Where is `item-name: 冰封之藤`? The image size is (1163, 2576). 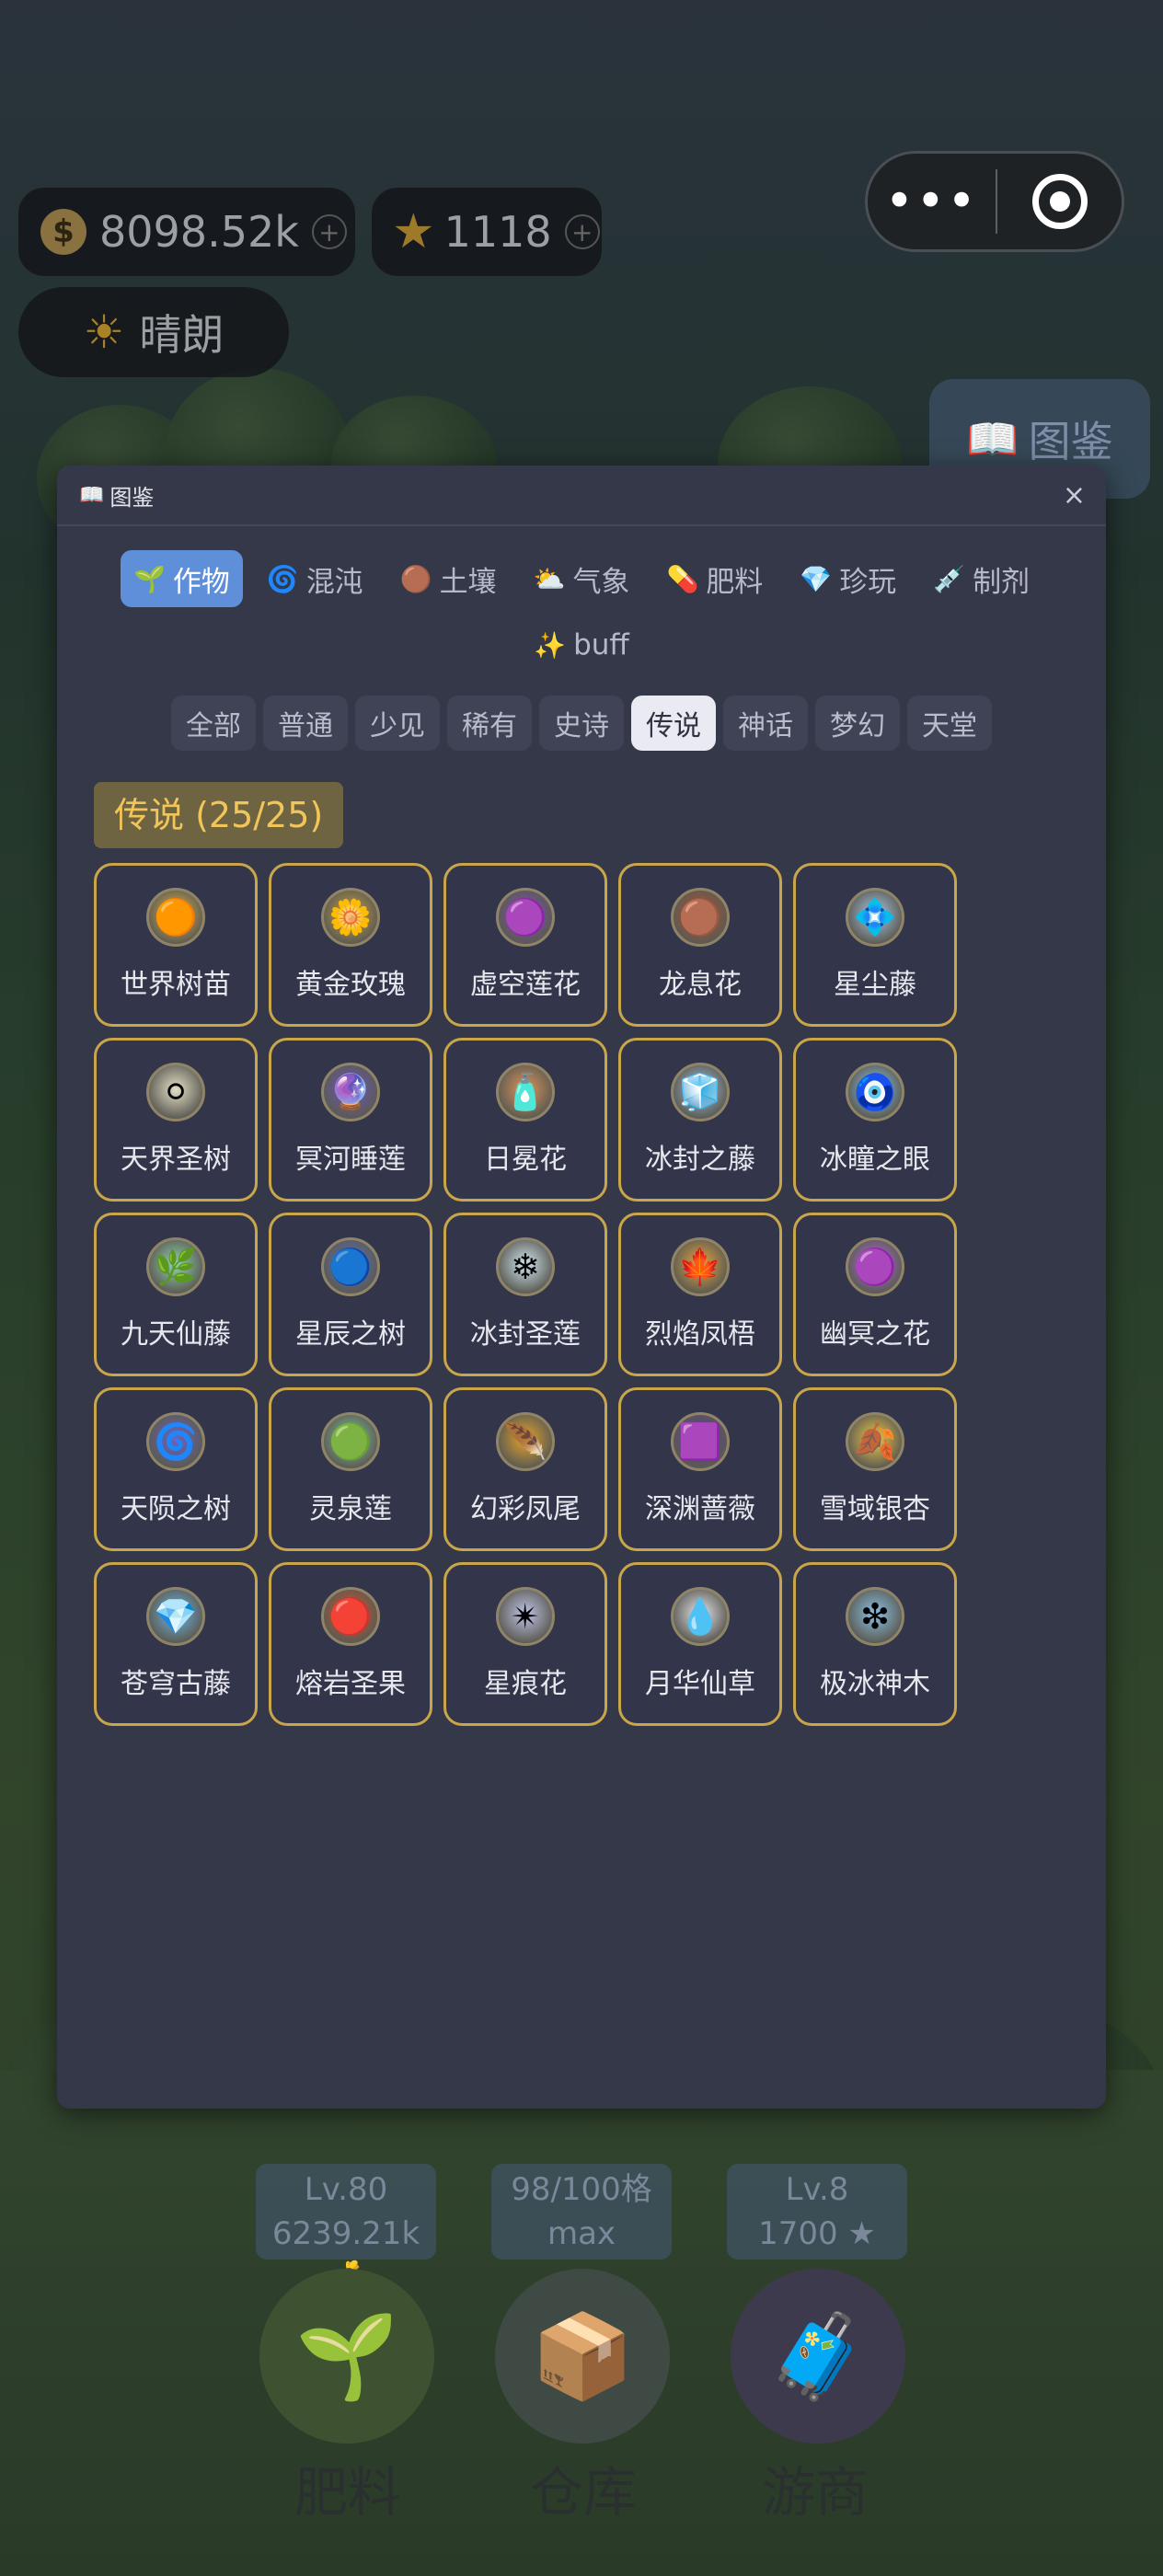
item-name: 冰封之藤 is located at coordinates (700, 1160).